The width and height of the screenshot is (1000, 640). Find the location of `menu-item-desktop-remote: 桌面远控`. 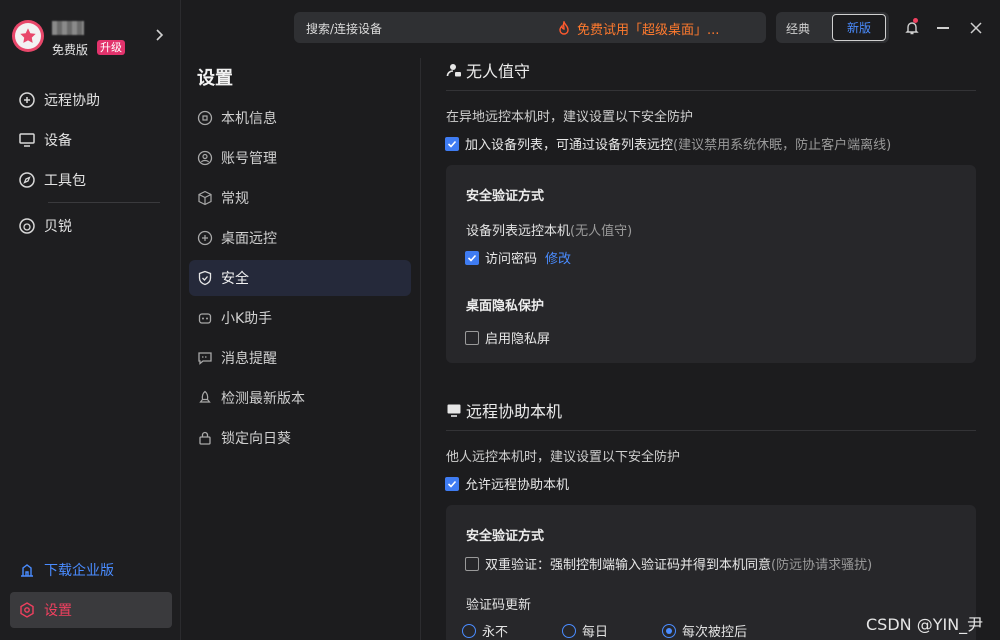

menu-item-desktop-remote: 桌面远控 is located at coordinates (300, 238).